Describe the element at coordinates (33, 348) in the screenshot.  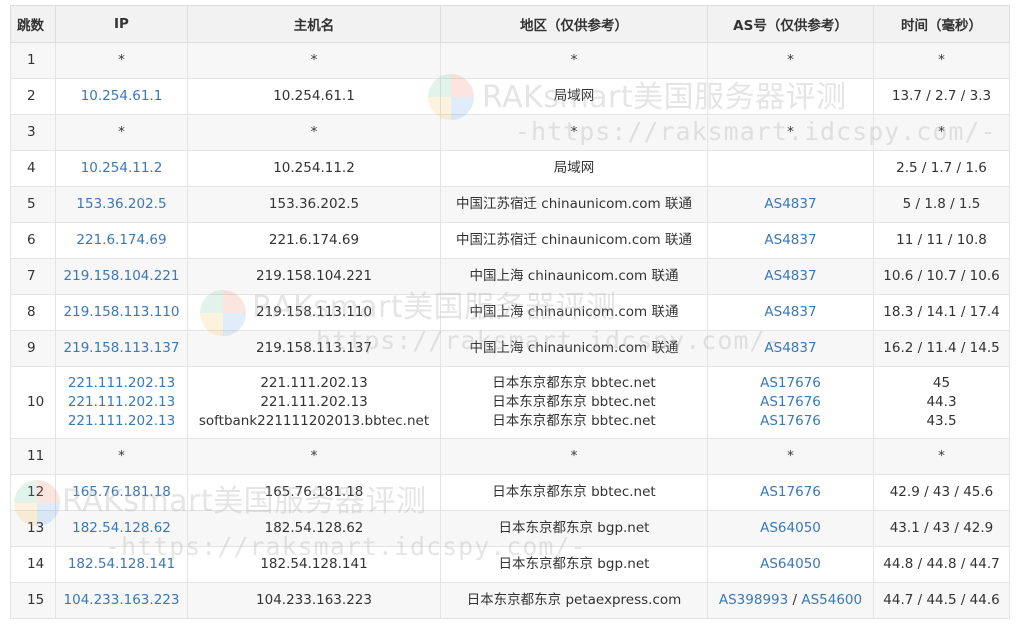
I see `hop-cell: 9` at that location.